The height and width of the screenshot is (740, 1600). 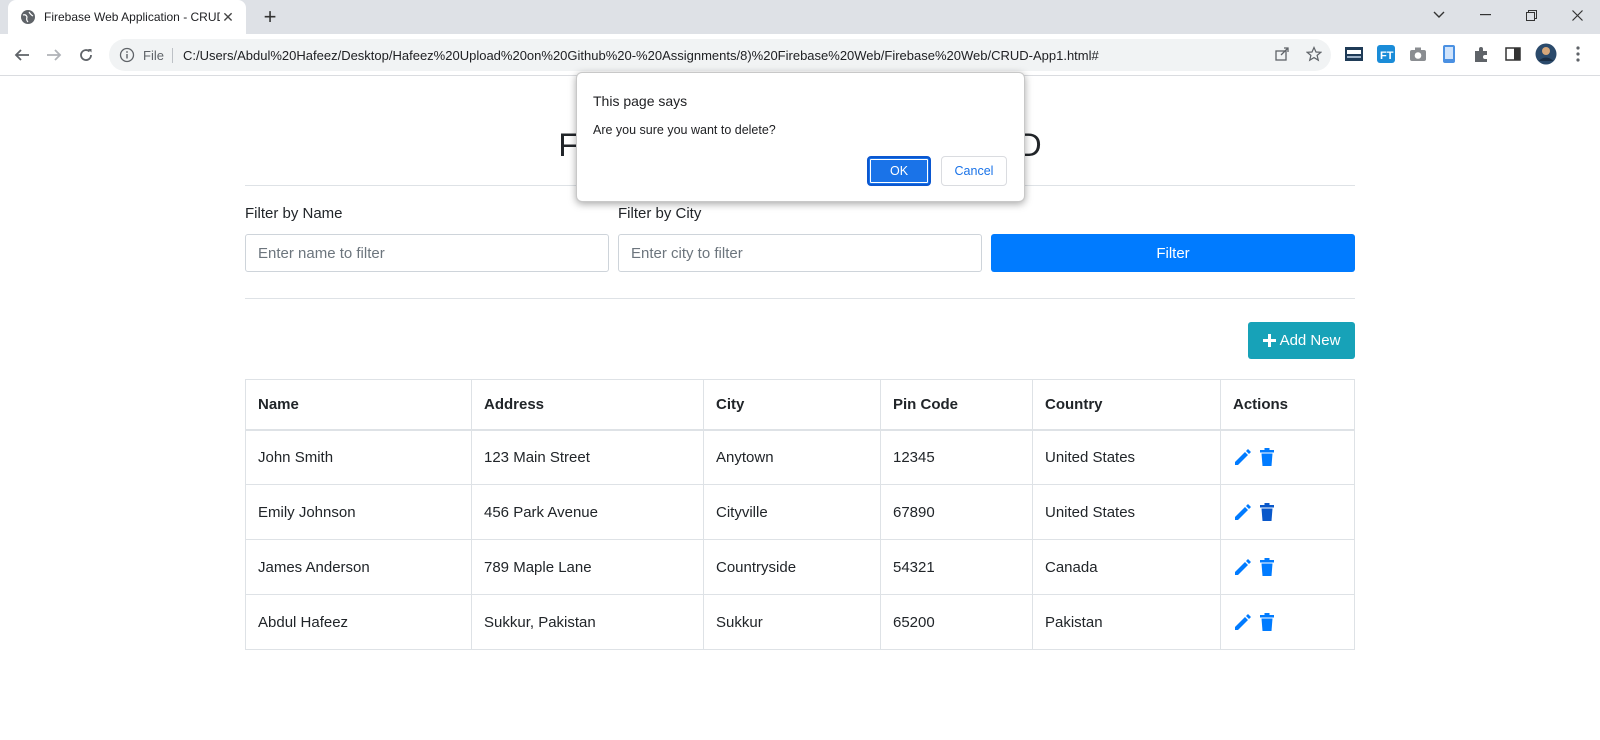 What do you see at coordinates (86, 55) in the screenshot?
I see `reload-icon` at bounding box center [86, 55].